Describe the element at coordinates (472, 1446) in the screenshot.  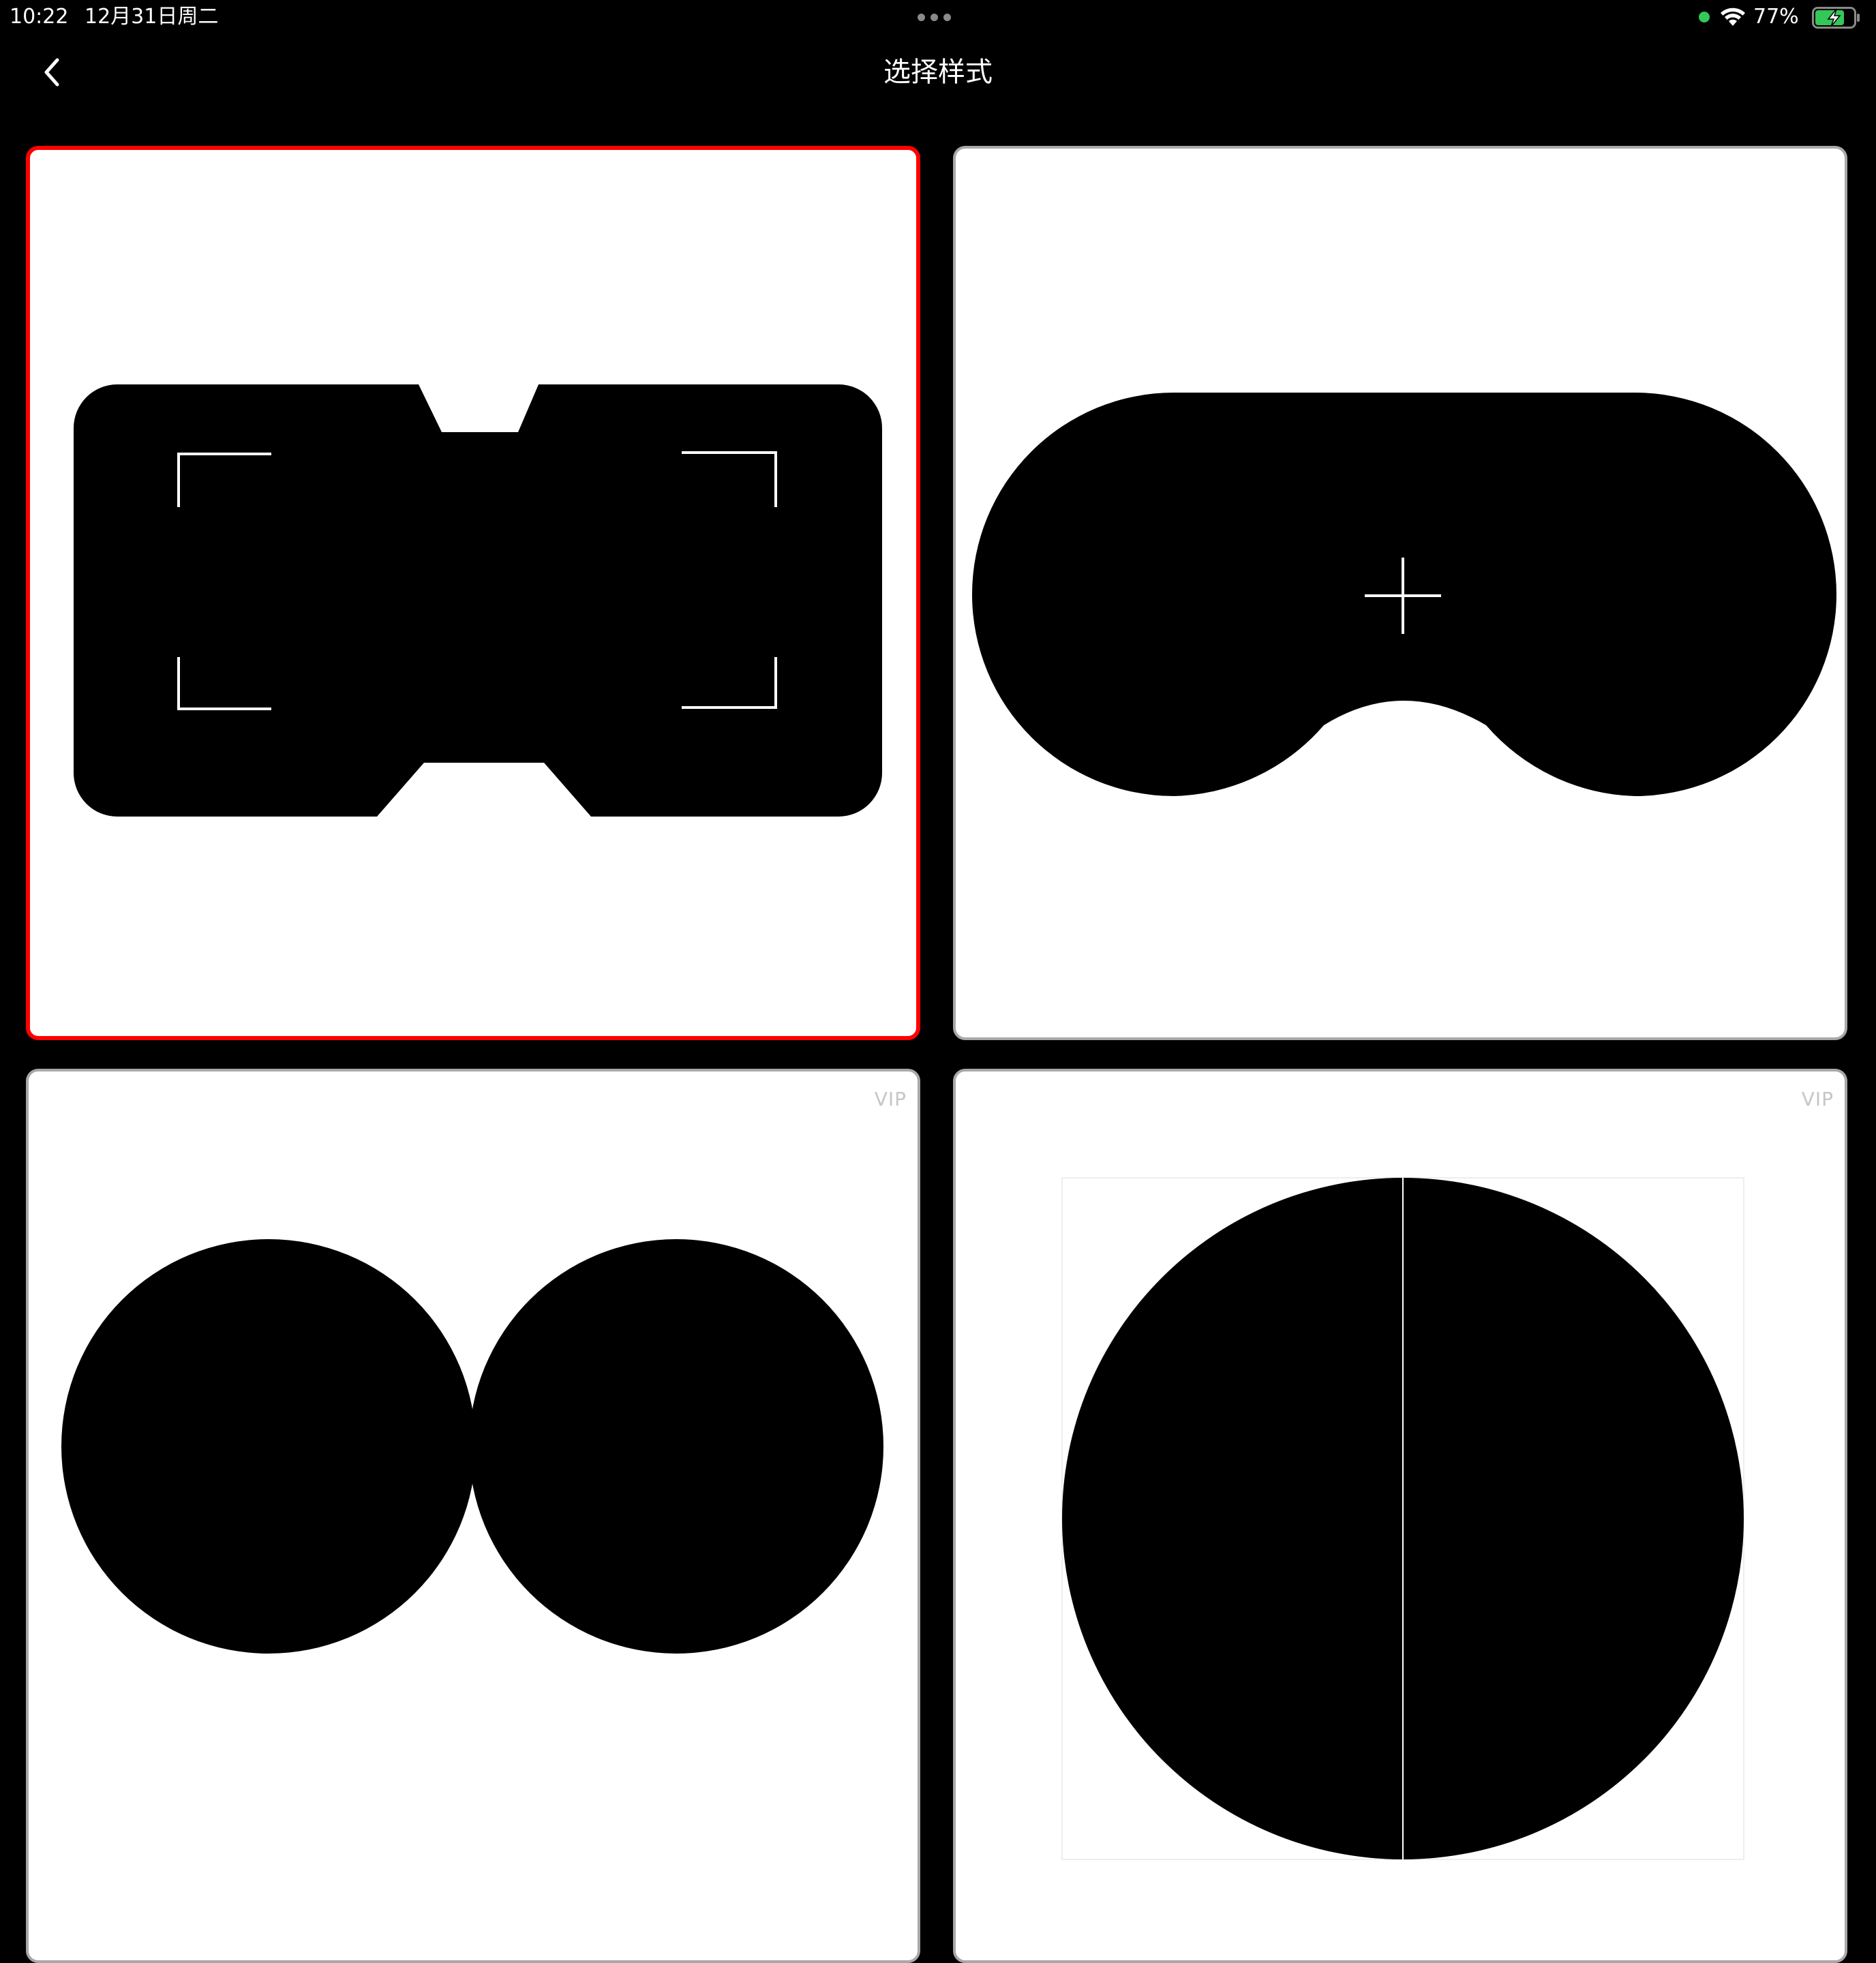
I see `twin-circles-shape` at that location.